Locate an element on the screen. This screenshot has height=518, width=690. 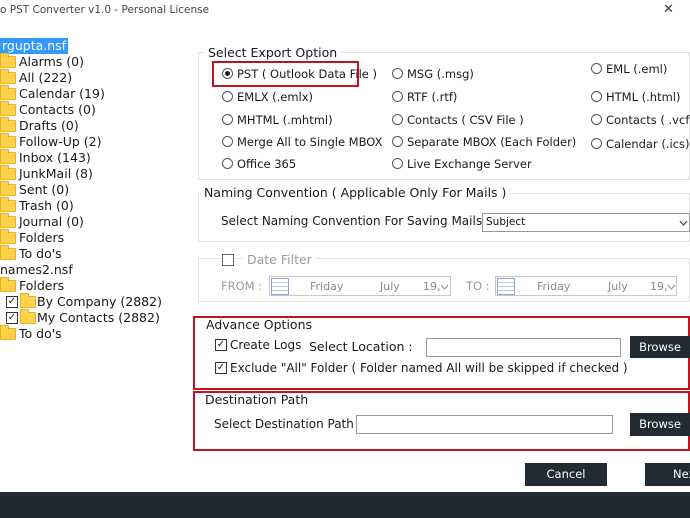
tree-item-checked: ✓ My Contacts (2882) is located at coordinates (90, 317).